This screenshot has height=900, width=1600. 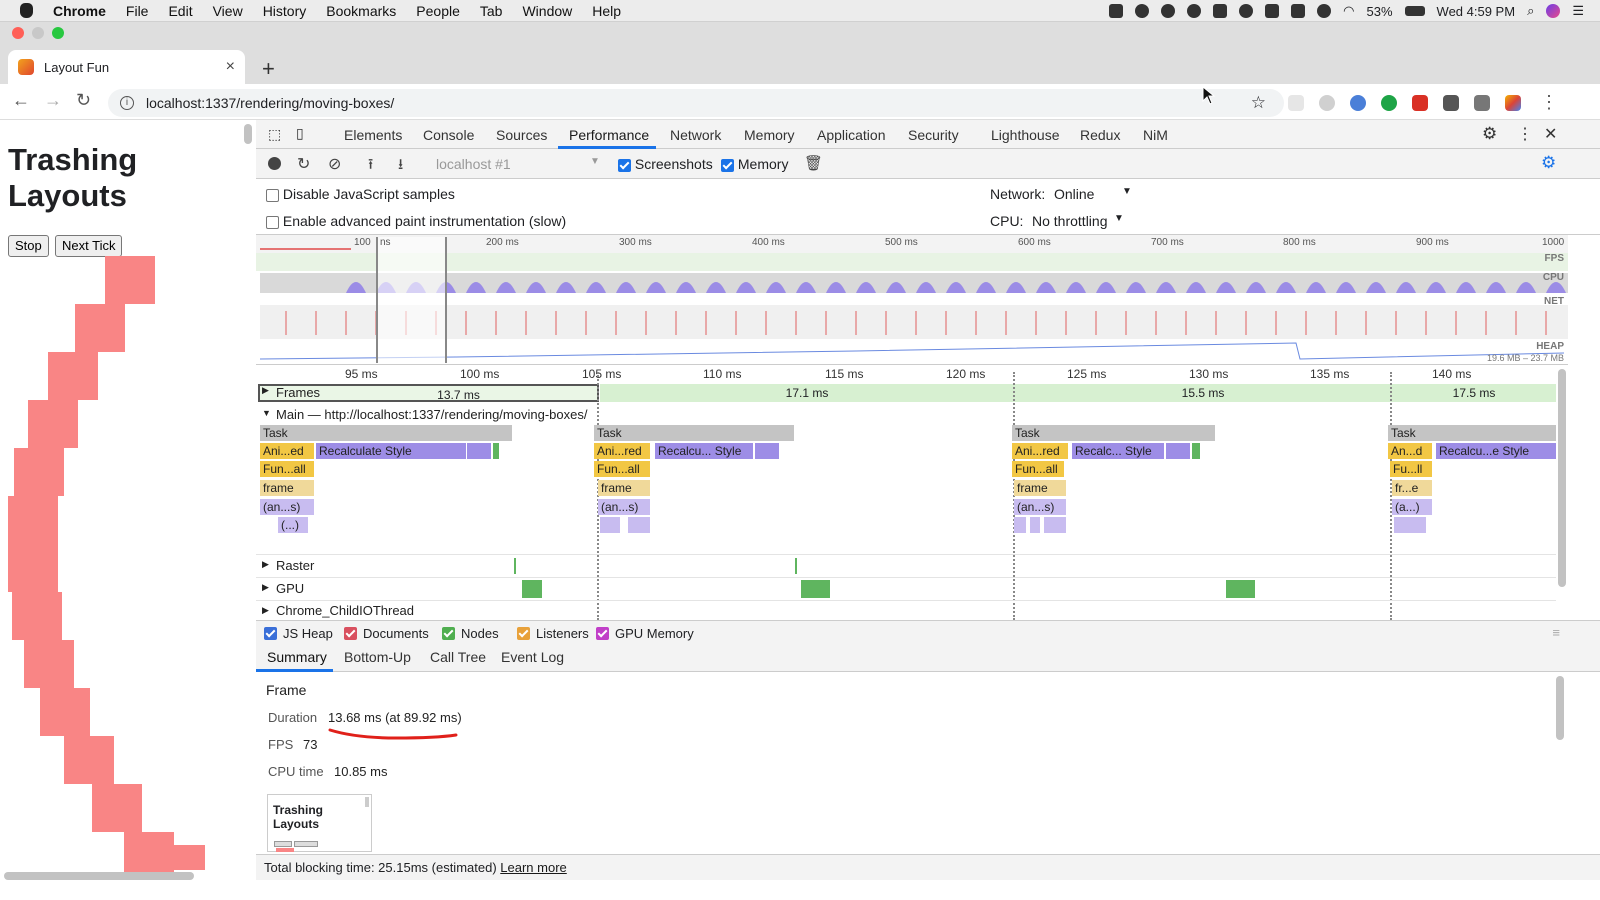 I want to click on resize-handle-icon: ≡, so click(x=1556, y=632).